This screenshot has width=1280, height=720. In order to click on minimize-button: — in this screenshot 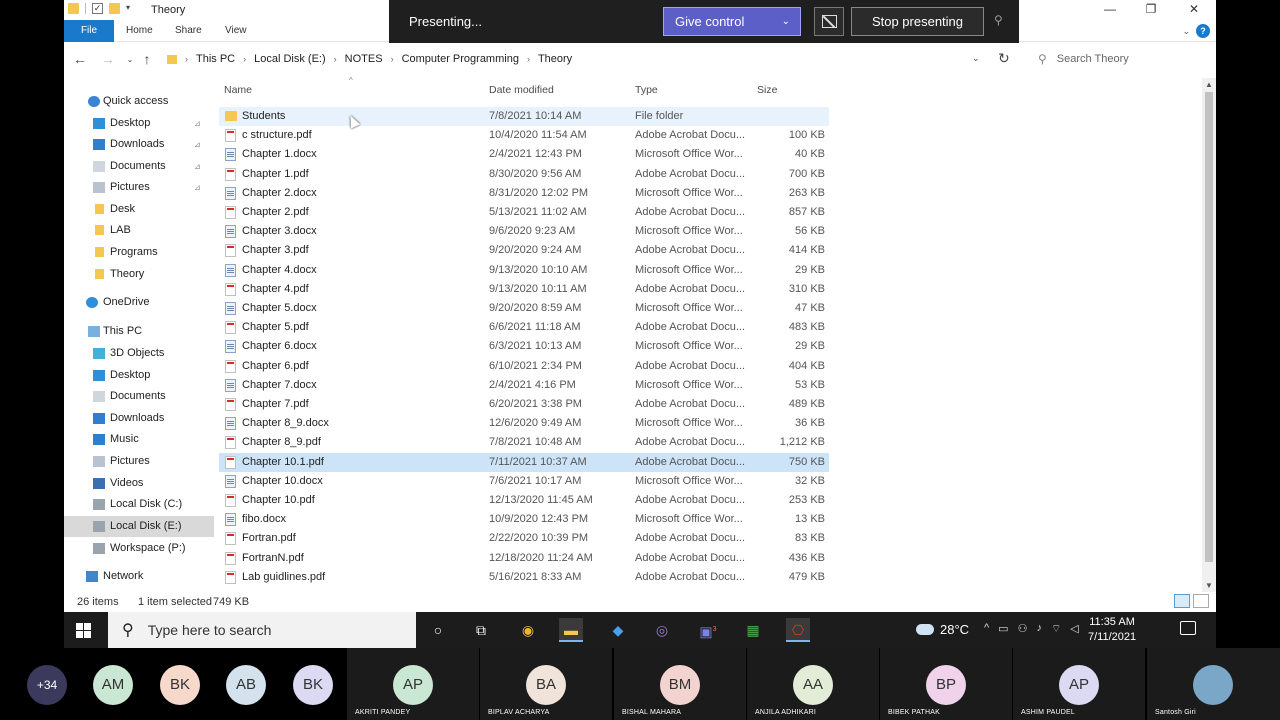, I will do `click(1110, 10)`.